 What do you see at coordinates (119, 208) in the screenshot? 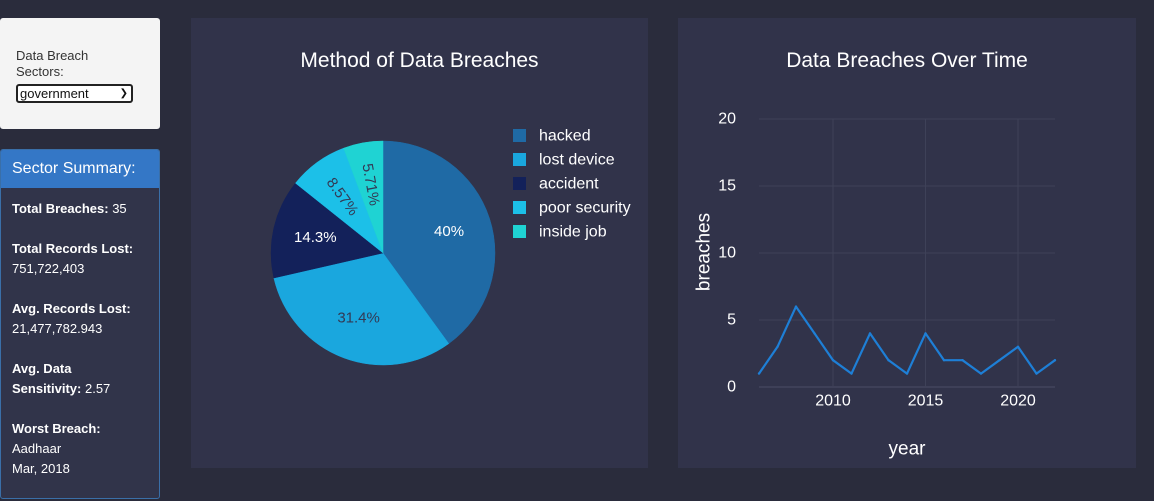
I see `stat-value: 35` at bounding box center [119, 208].